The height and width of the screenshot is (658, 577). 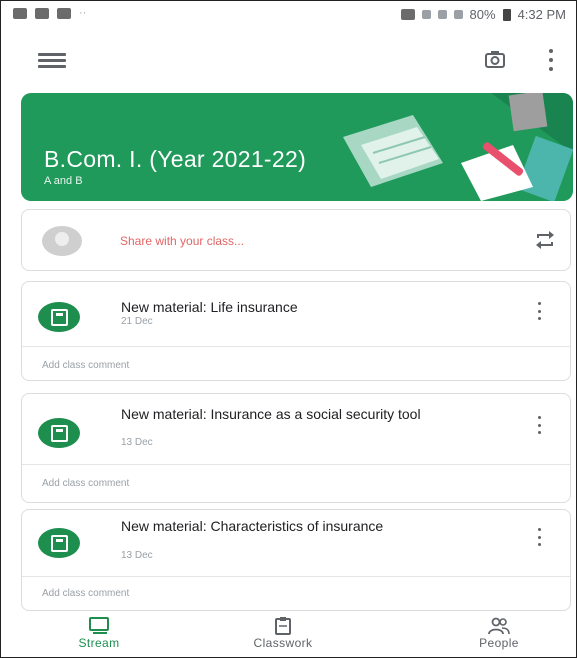 I want to click on hotspot-icon, so click(x=407, y=14).